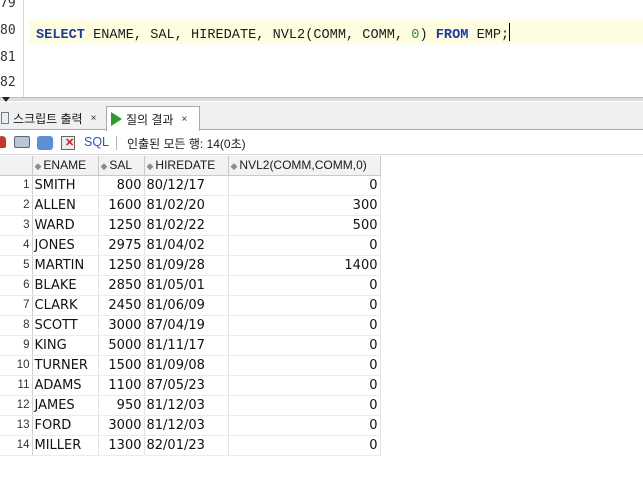 This screenshot has width=643, height=503. I want to click on cell-ename: TURNER, so click(65, 365).